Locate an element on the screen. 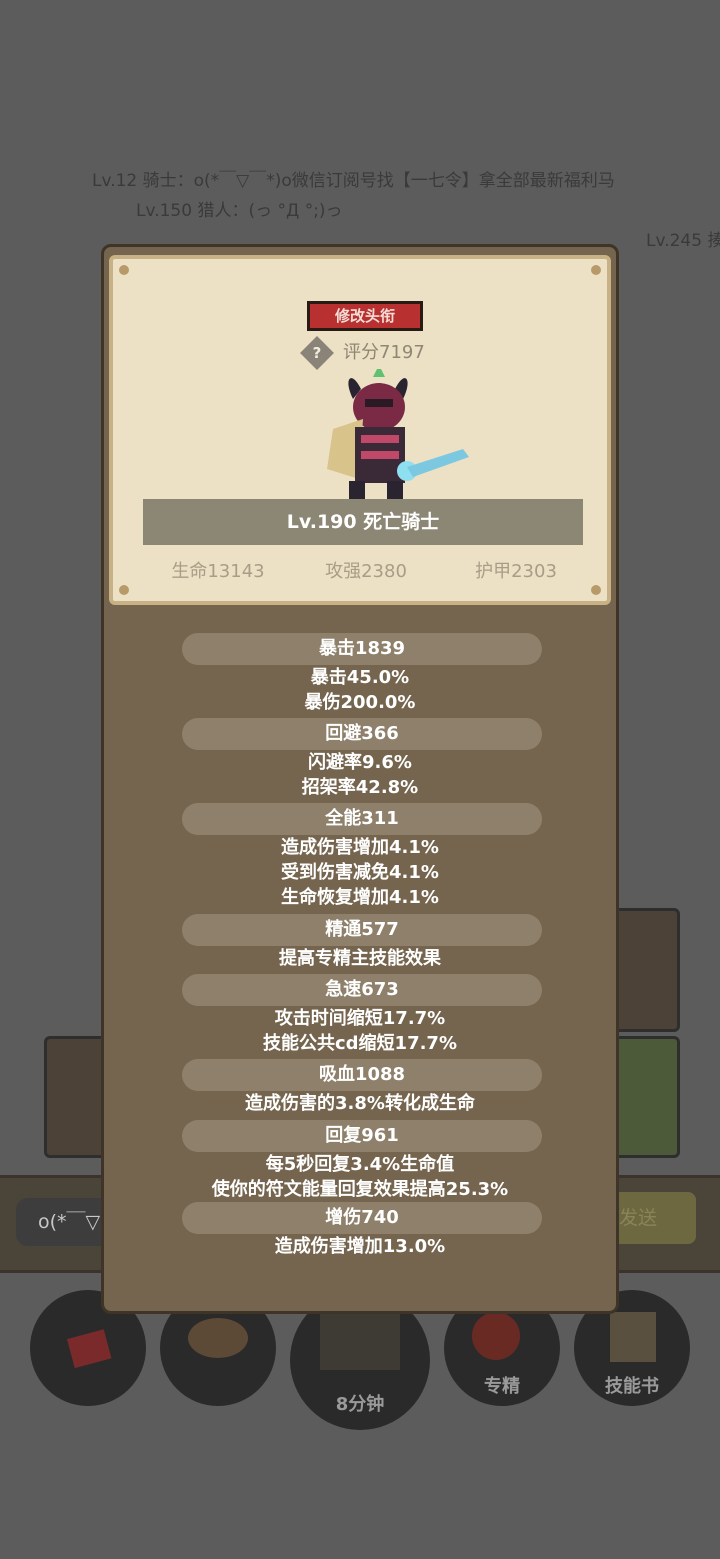 This screenshot has width=720, height=1559. chat-message-1: Lv.12 骑士：o(*￣▽￣*)o微信订阅号找【一七令】拿全部最新福利马 is located at coordinates (353, 181).